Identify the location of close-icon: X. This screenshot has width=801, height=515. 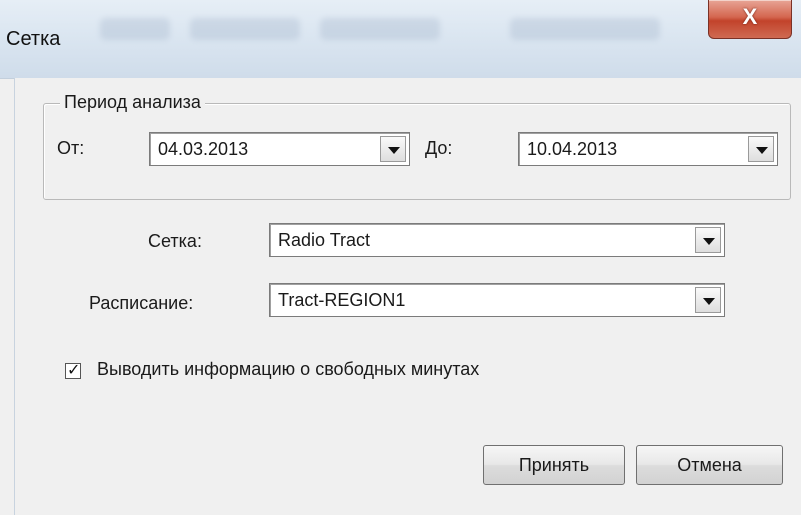
(750, 16).